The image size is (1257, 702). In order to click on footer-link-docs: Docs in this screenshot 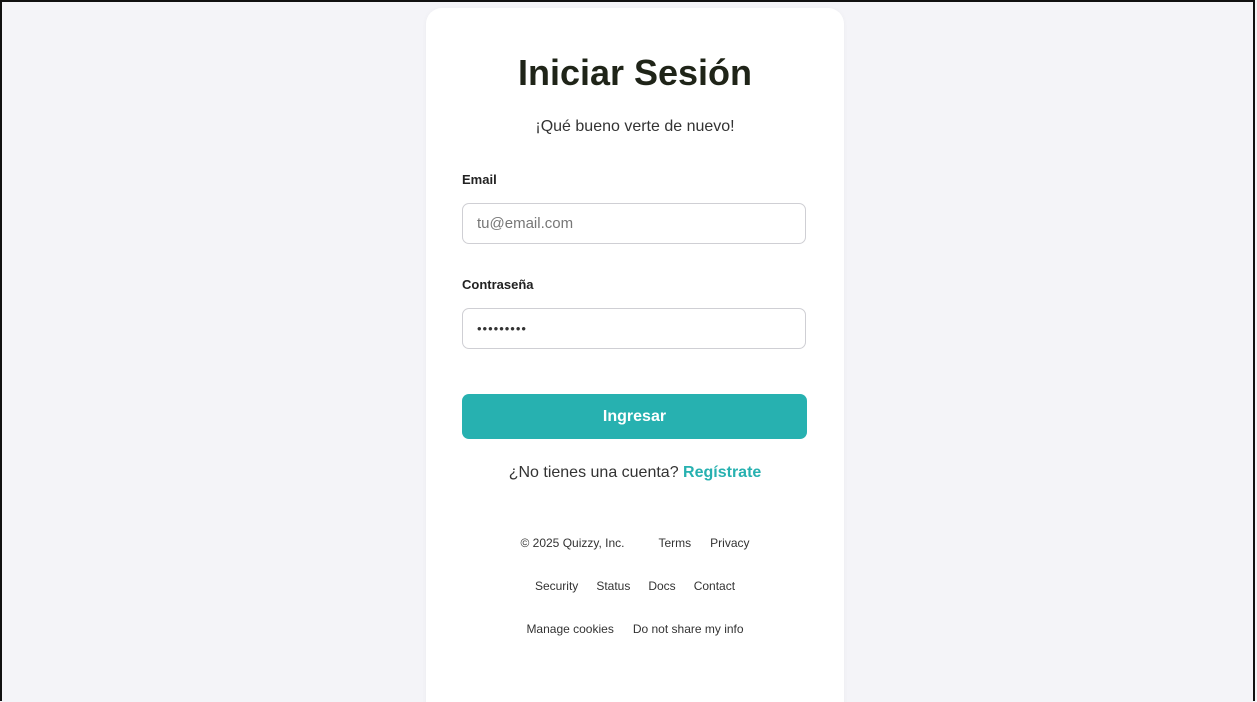, I will do `click(661, 586)`.